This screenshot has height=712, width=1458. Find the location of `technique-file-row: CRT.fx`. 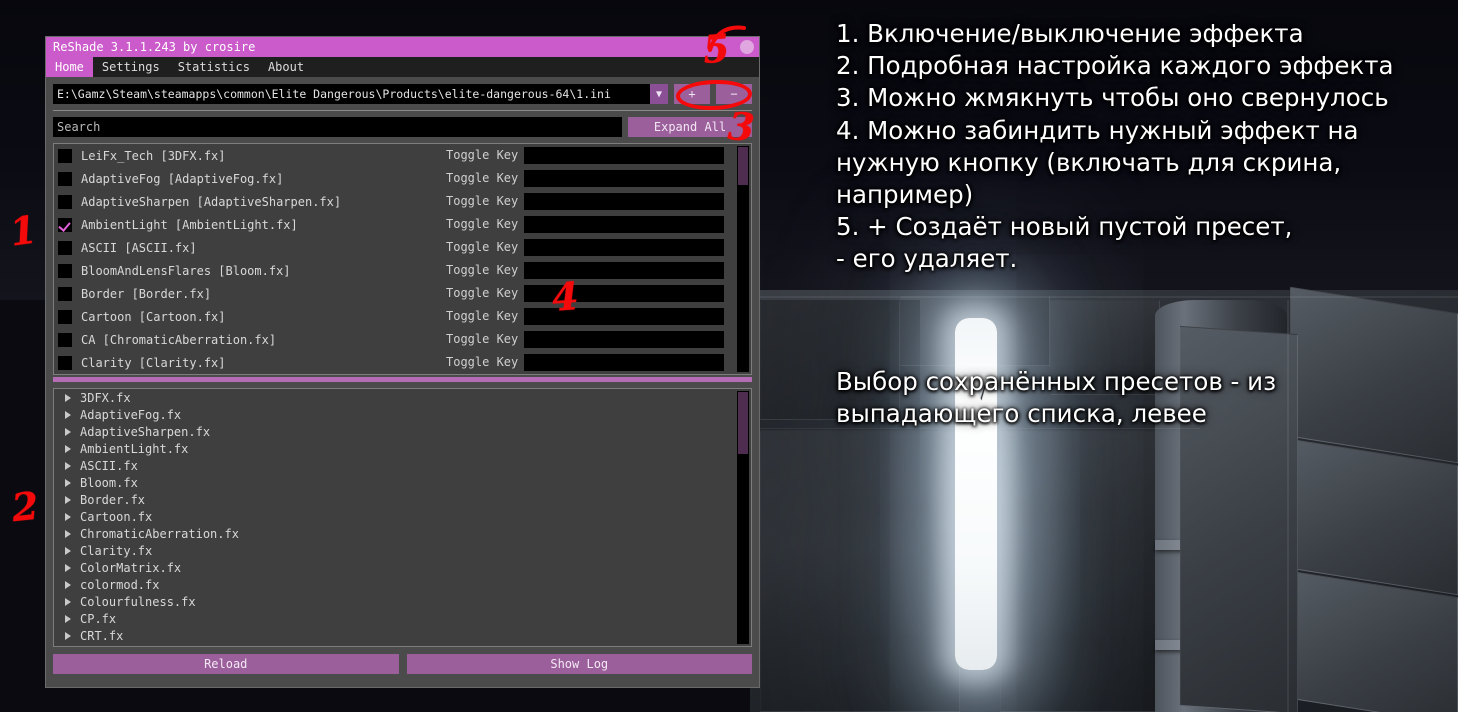

technique-file-row: CRT.fx is located at coordinates (402, 635).